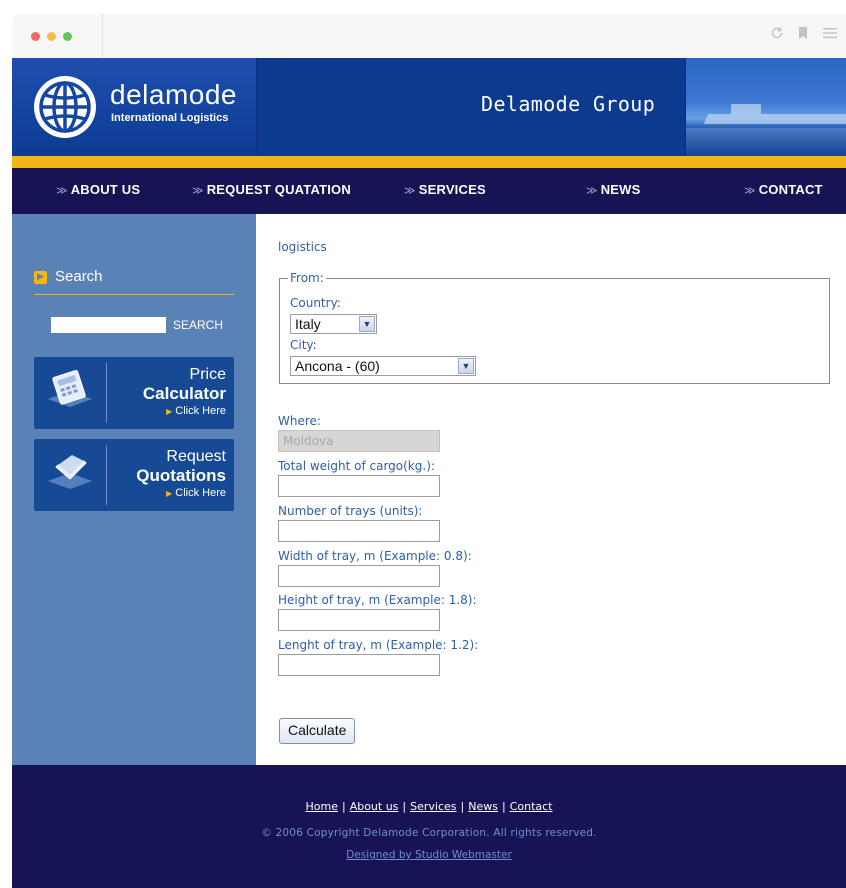 This screenshot has width=846, height=888. I want to click on nav-request-quotation: ≫ REQUEST QUATATION, so click(271, 189).